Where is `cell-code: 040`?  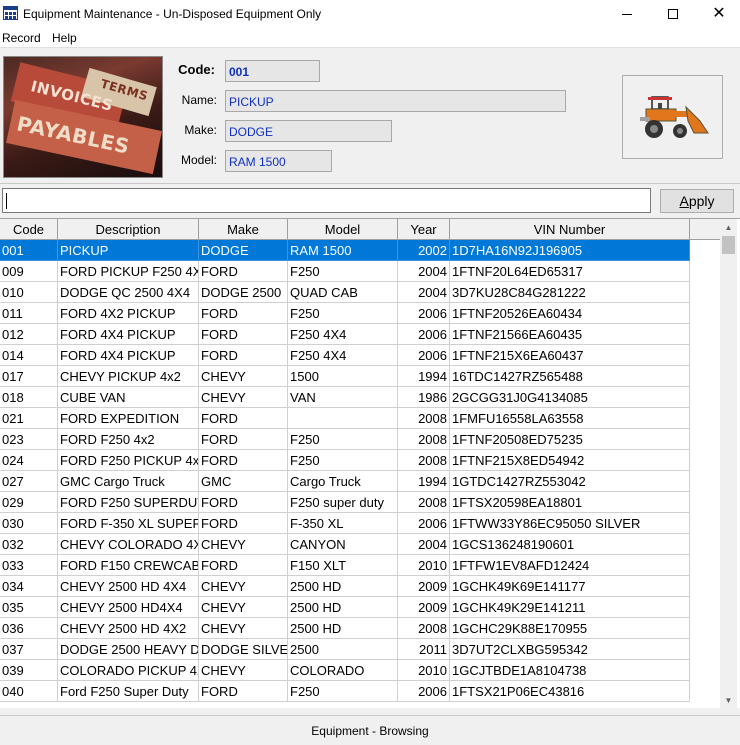
cell-code: 040 is located at coordinates (29, 691).